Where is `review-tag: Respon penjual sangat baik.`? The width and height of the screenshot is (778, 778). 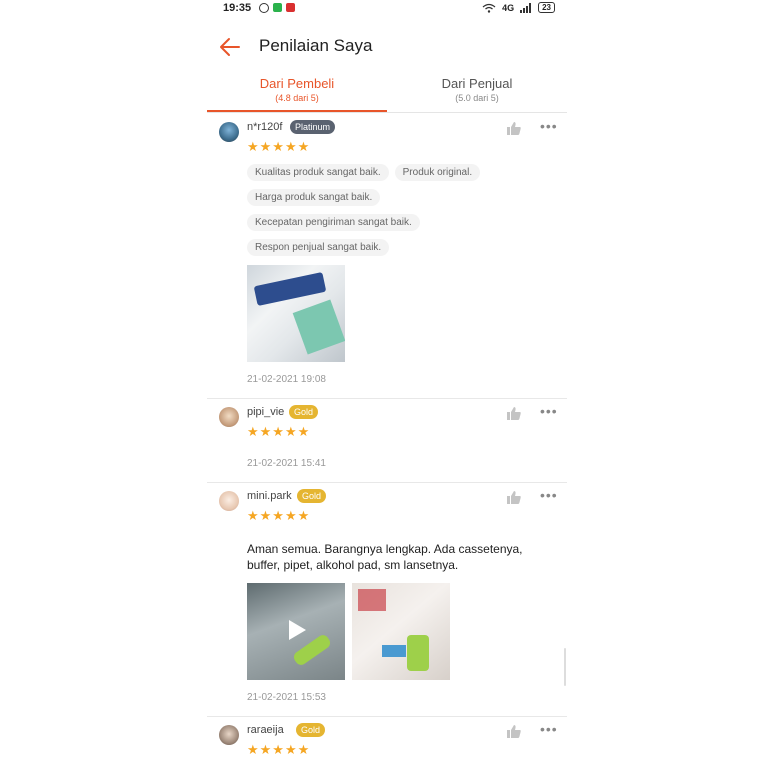
review-tag: Respon penjual sangat baik. is located at coordinates (318, 247).